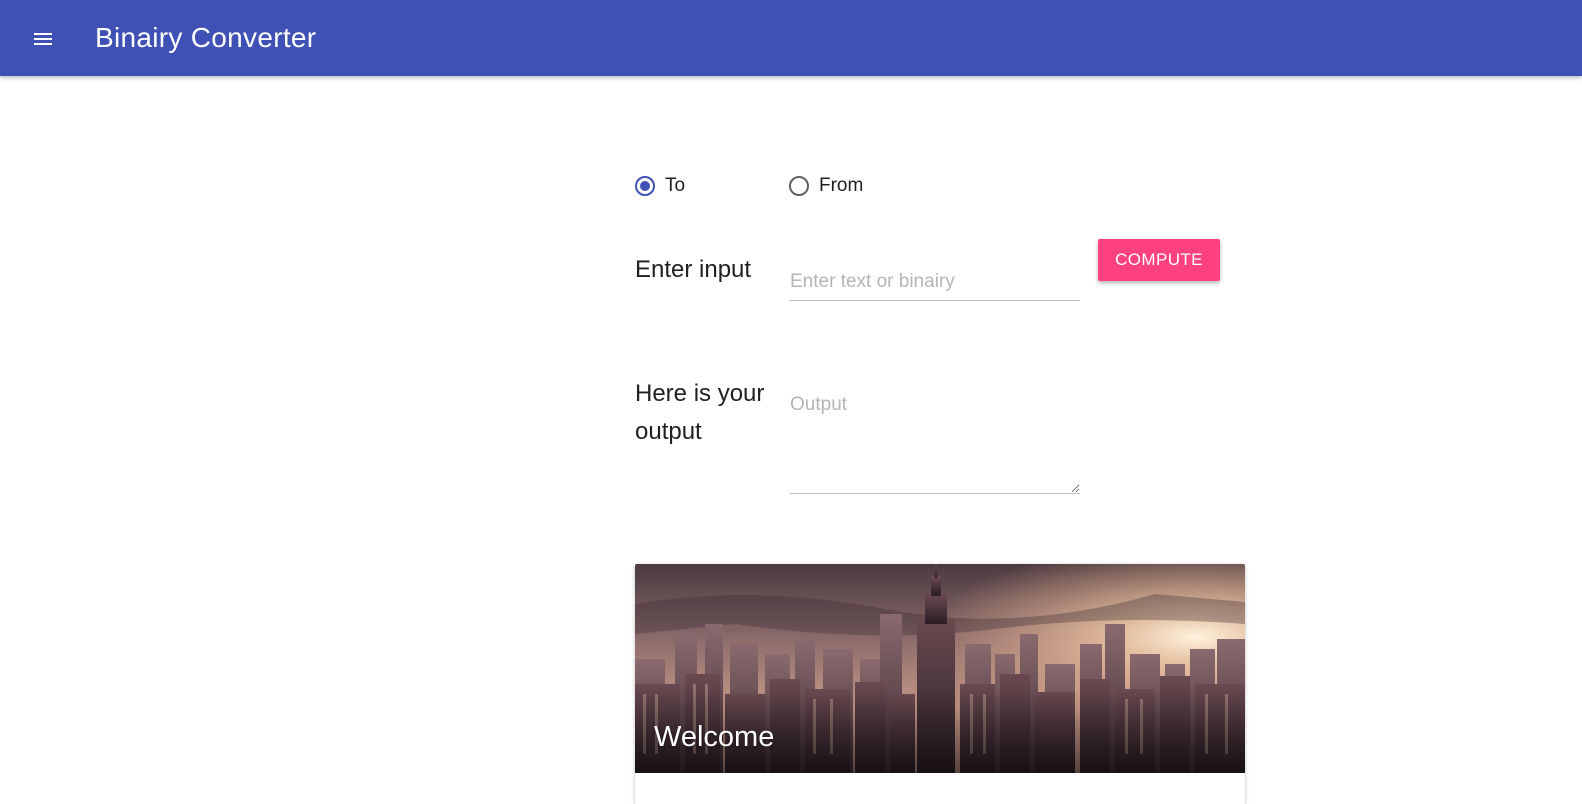 This screenshot has width=1582, height=804. Describe the element at coordinates (935, 441) in the screenshot. I see `output-textarea` at that location.